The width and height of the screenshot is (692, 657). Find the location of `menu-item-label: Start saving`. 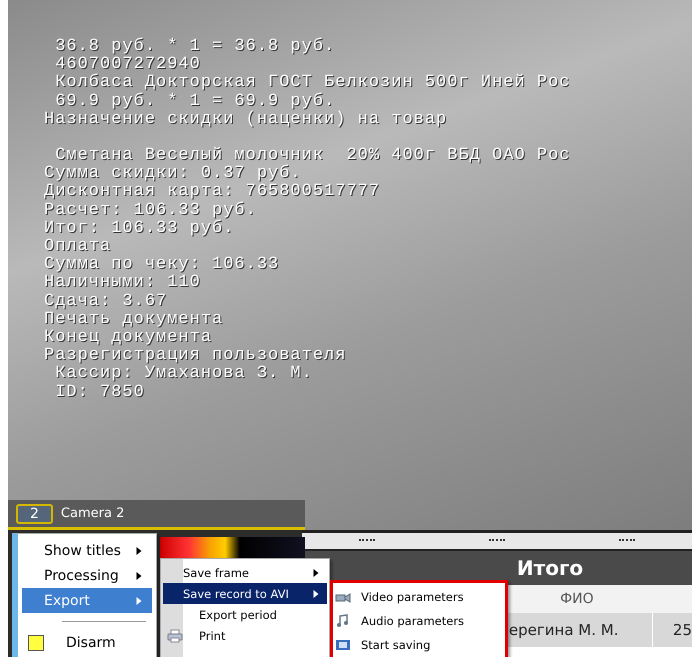

menu-item-label: Start saving is located at coordinates (395, 645).